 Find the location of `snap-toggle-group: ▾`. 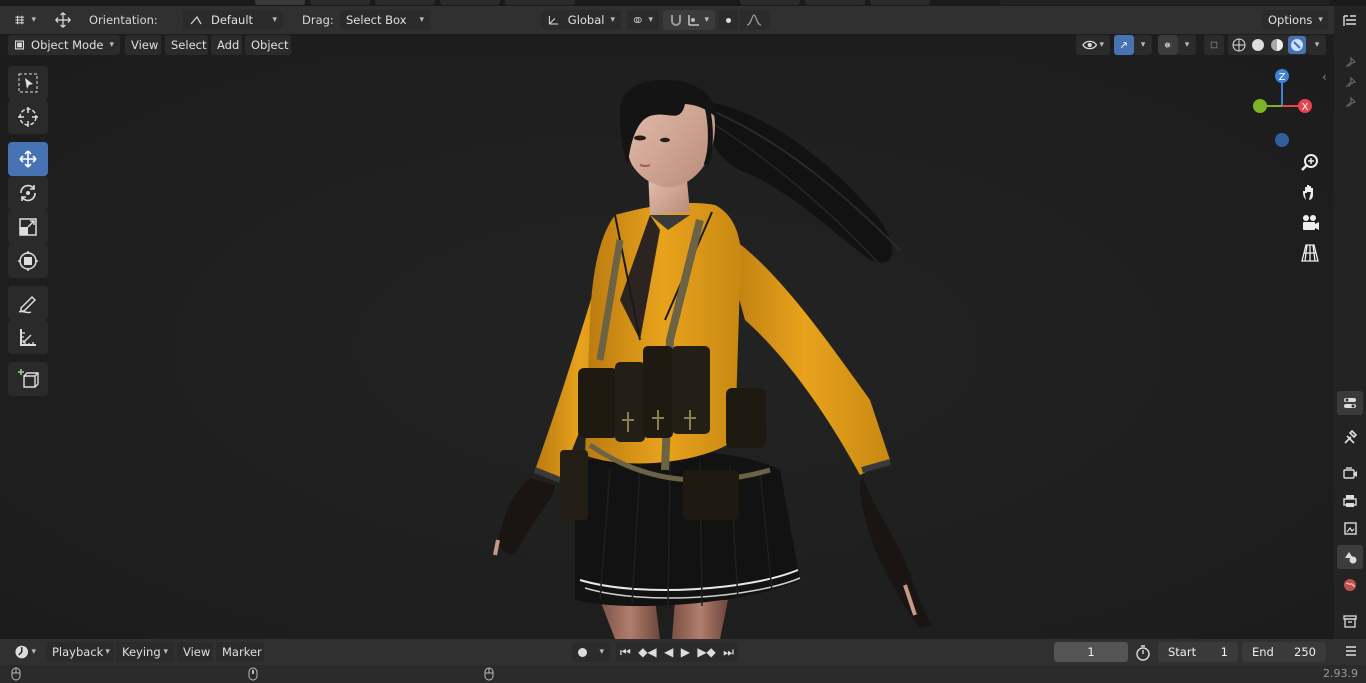

snap-toggle-group: ▾ is located at coordinates (689, 20).